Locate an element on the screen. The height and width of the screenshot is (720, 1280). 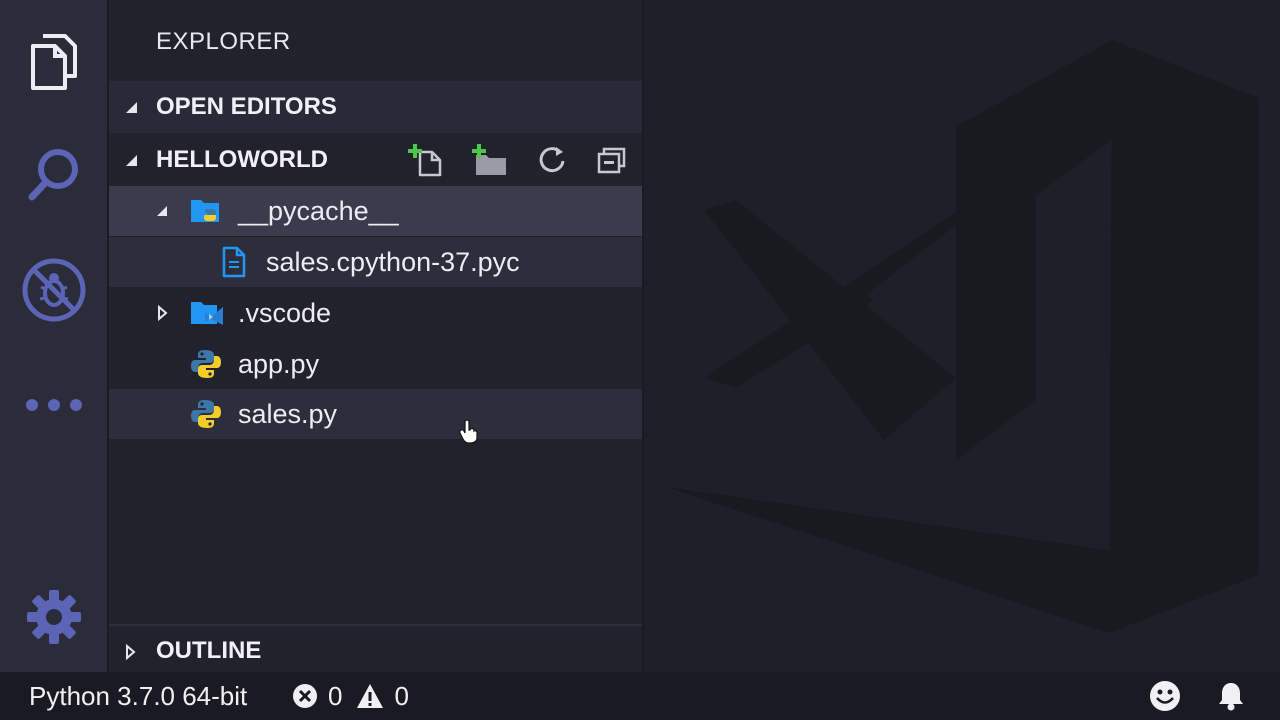
python-folder-icon is located at coordinates (206, 211).